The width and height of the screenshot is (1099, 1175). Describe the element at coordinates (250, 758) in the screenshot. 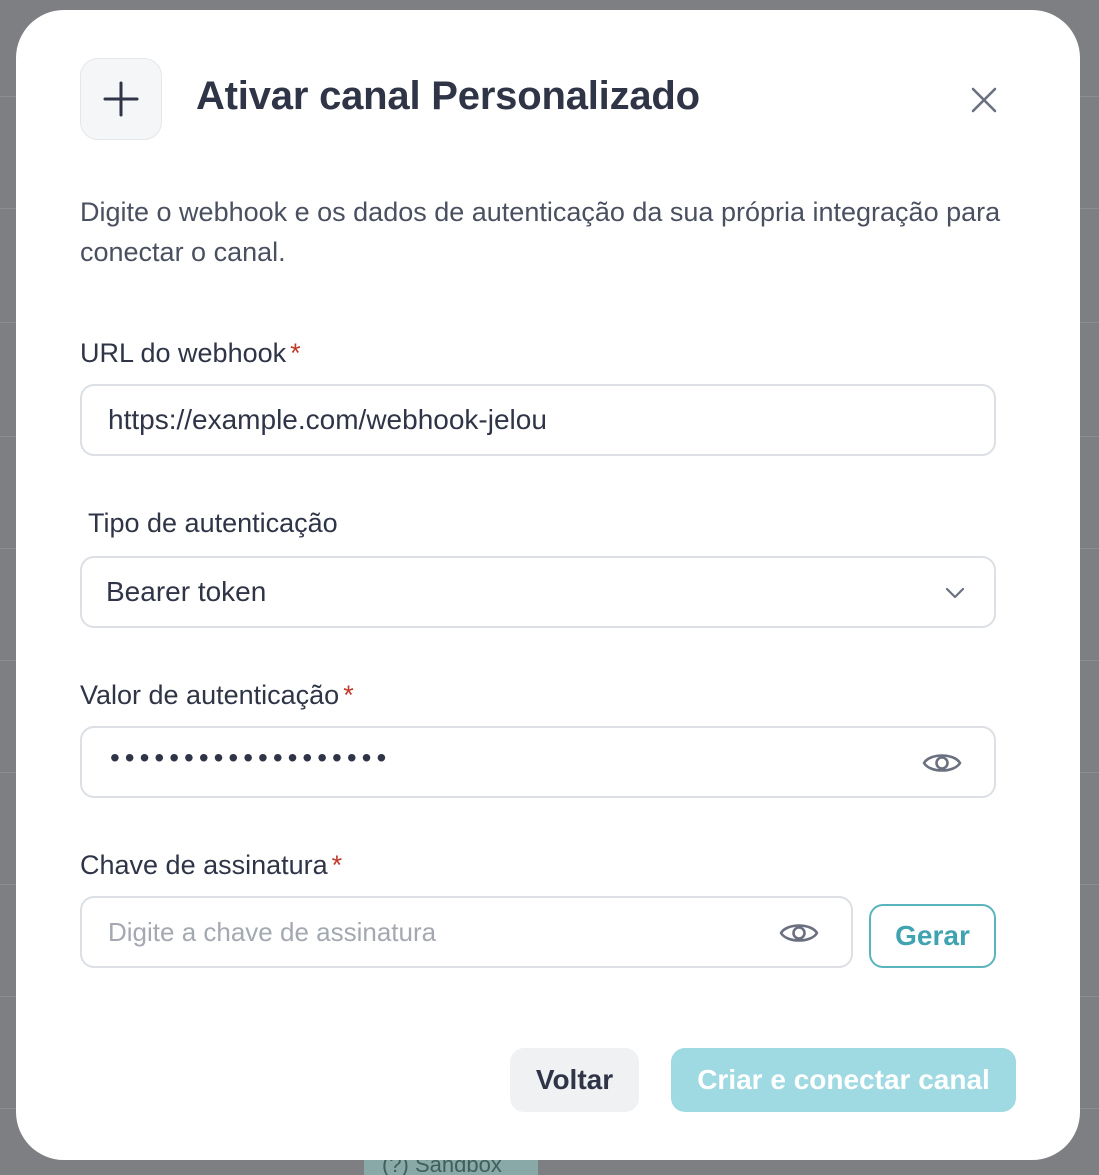

I see `auth-value-masked-input: •••••••••••••••••••` at that location.